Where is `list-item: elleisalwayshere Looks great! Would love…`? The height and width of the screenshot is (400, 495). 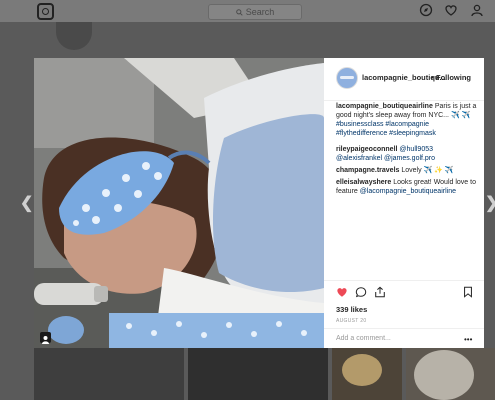
list-item: elleisalwayshere Looks great! Would love… is located at coordinates (407, 187).